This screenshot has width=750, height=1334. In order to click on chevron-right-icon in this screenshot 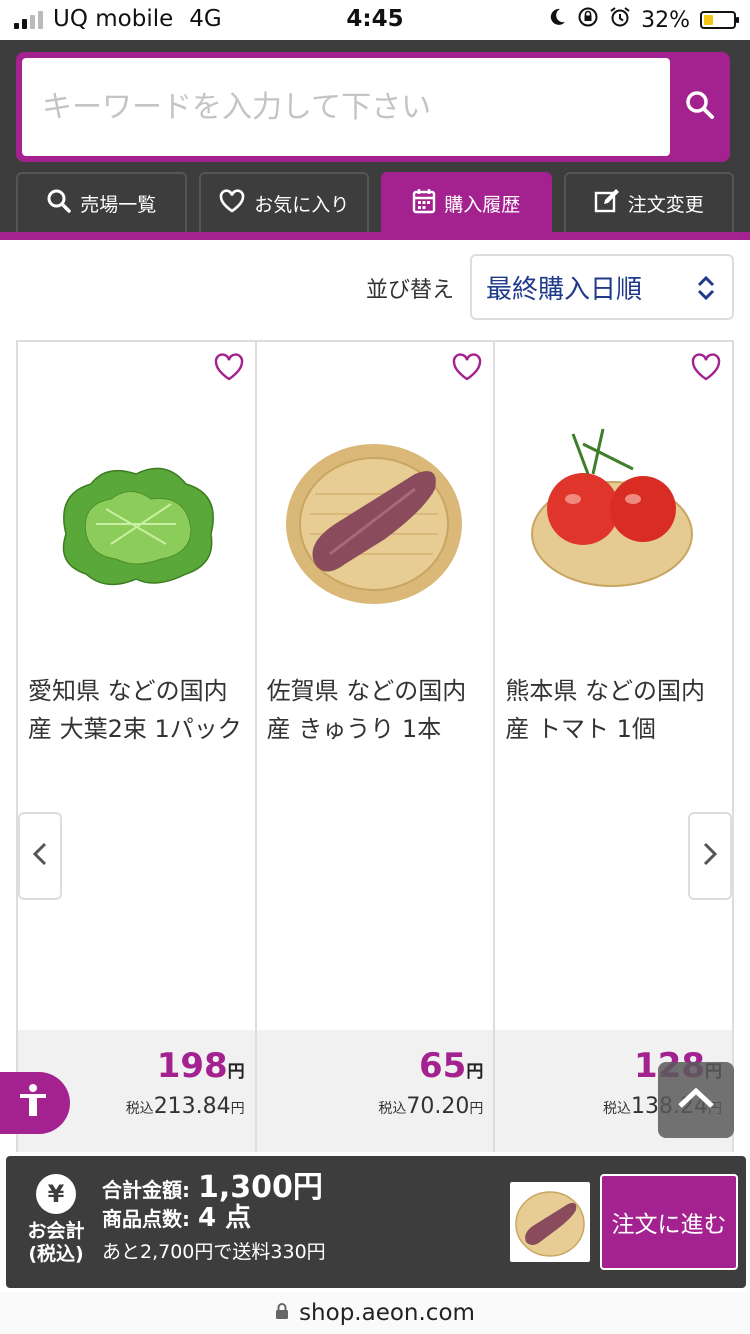, I will do `click(710, 856)`.